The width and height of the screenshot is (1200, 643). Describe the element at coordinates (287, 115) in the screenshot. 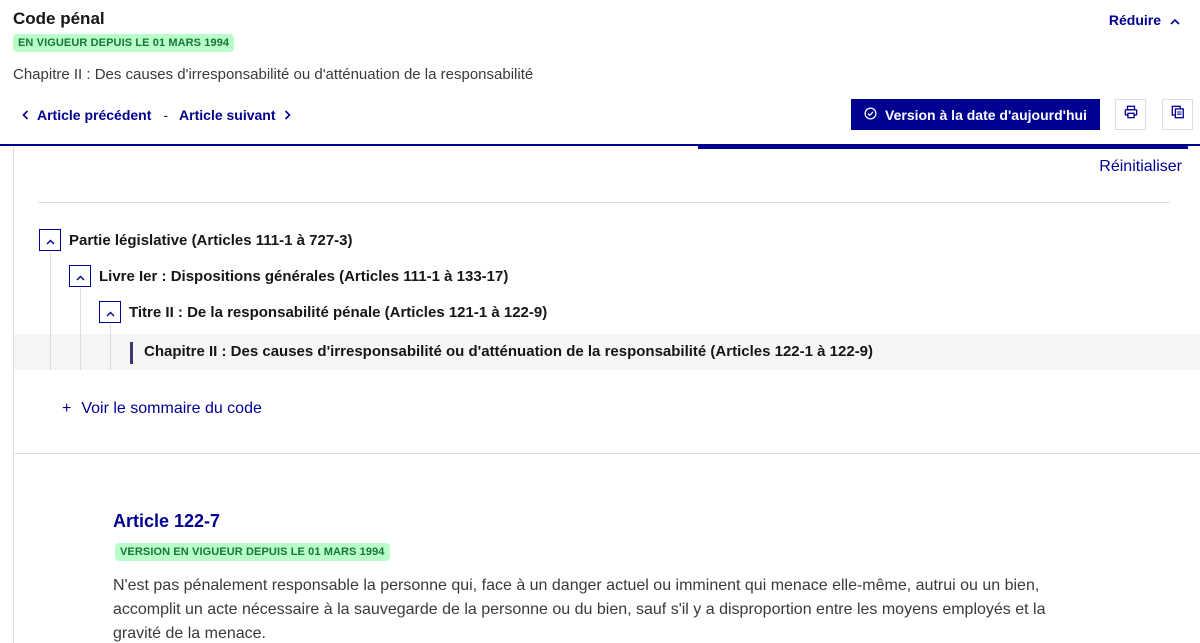

I see `chevron-right-icon` at that location.